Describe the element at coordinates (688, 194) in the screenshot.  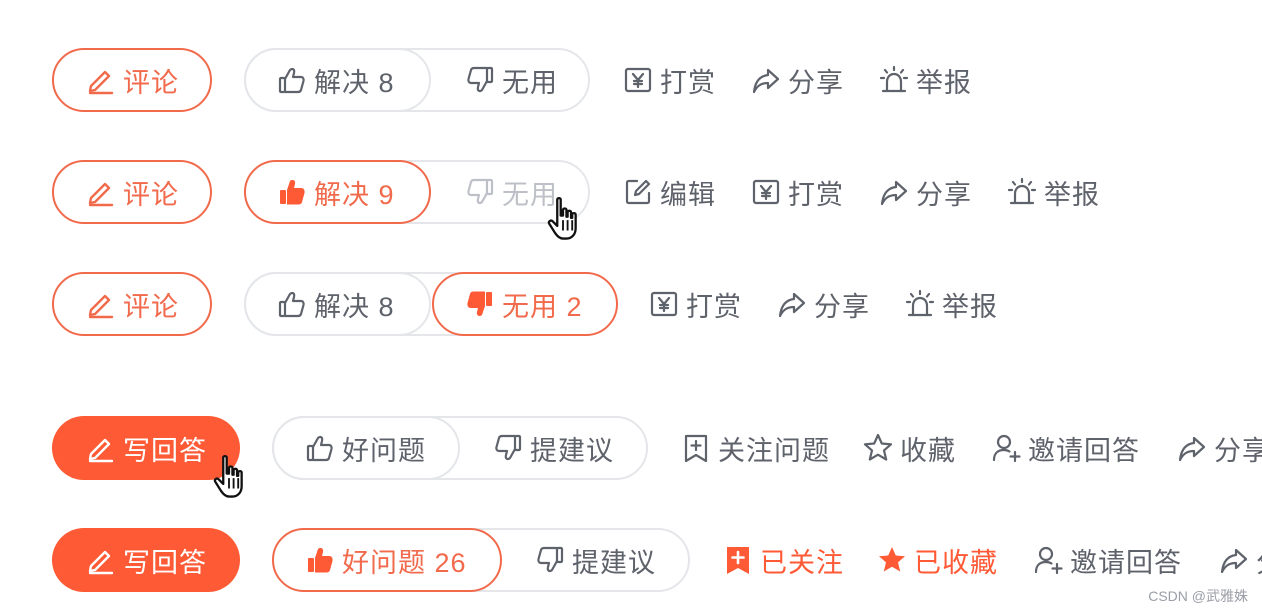
I see `edit-label: 编辑` at that location.